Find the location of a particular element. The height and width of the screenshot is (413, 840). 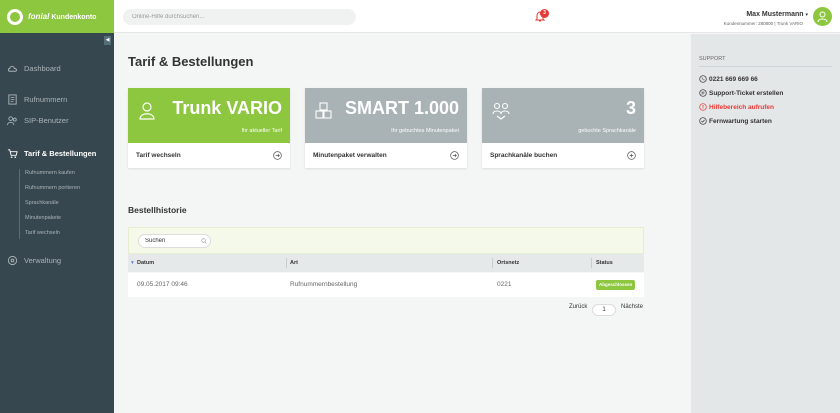

ticket-icon is located at coordinates (703, 93).